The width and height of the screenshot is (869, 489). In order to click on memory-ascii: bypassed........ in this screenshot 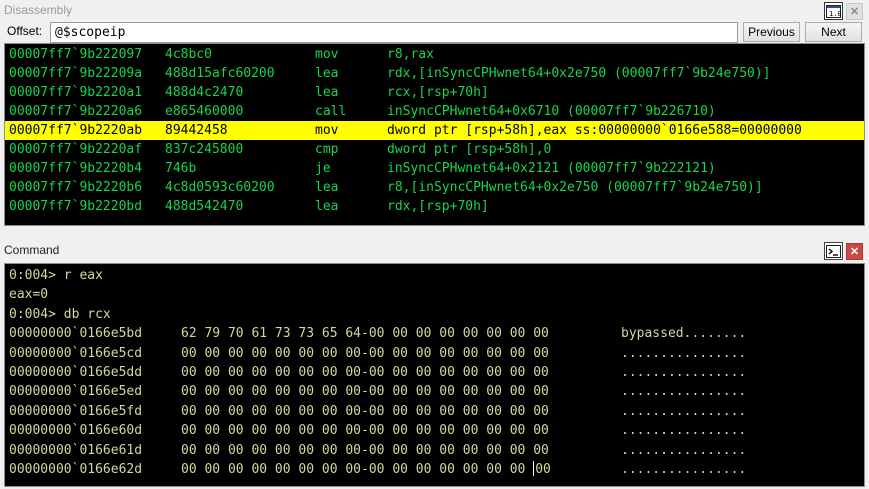, I will do `click(684, 334)`.